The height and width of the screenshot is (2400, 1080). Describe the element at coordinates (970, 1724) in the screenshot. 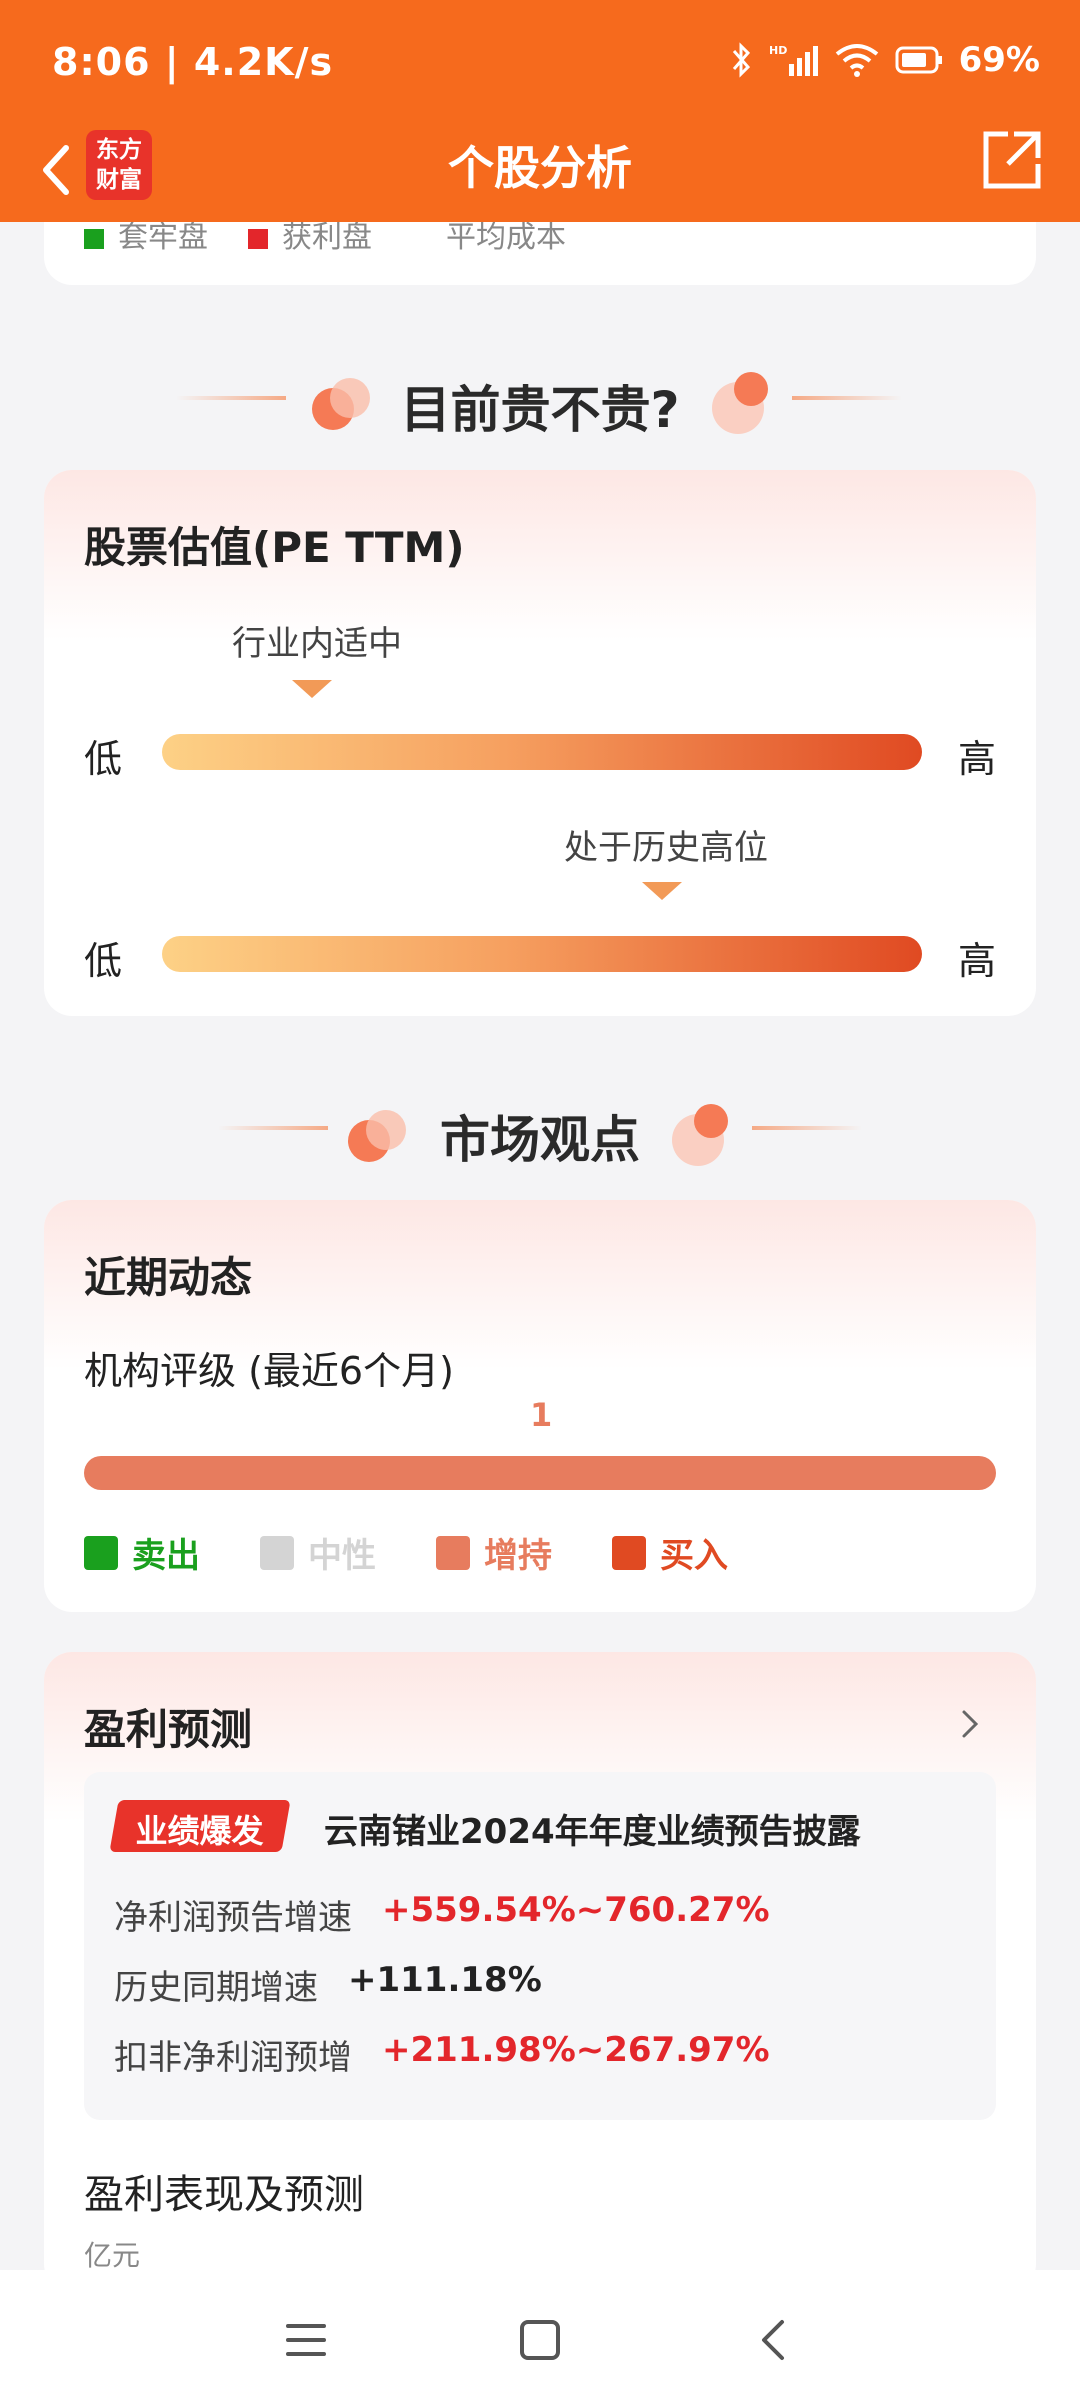

I see `chevron-right-icon` at that location.